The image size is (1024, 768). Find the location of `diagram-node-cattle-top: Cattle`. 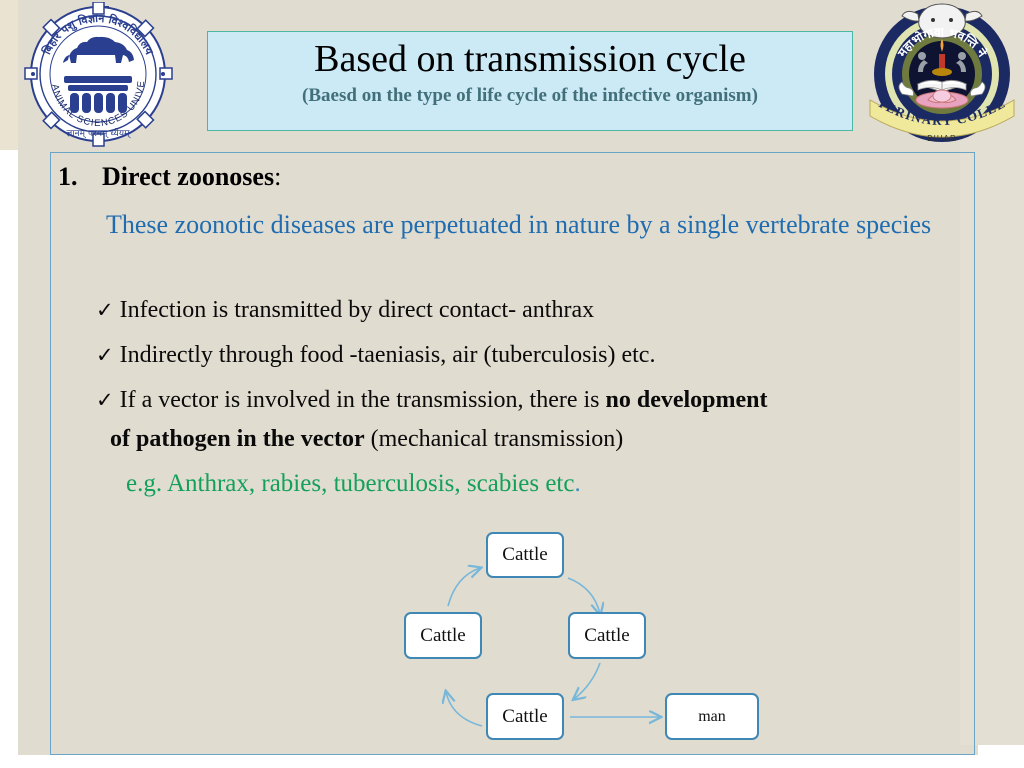

diagram-node-cattle-top: Cattle is located at coordinates (525, 555).